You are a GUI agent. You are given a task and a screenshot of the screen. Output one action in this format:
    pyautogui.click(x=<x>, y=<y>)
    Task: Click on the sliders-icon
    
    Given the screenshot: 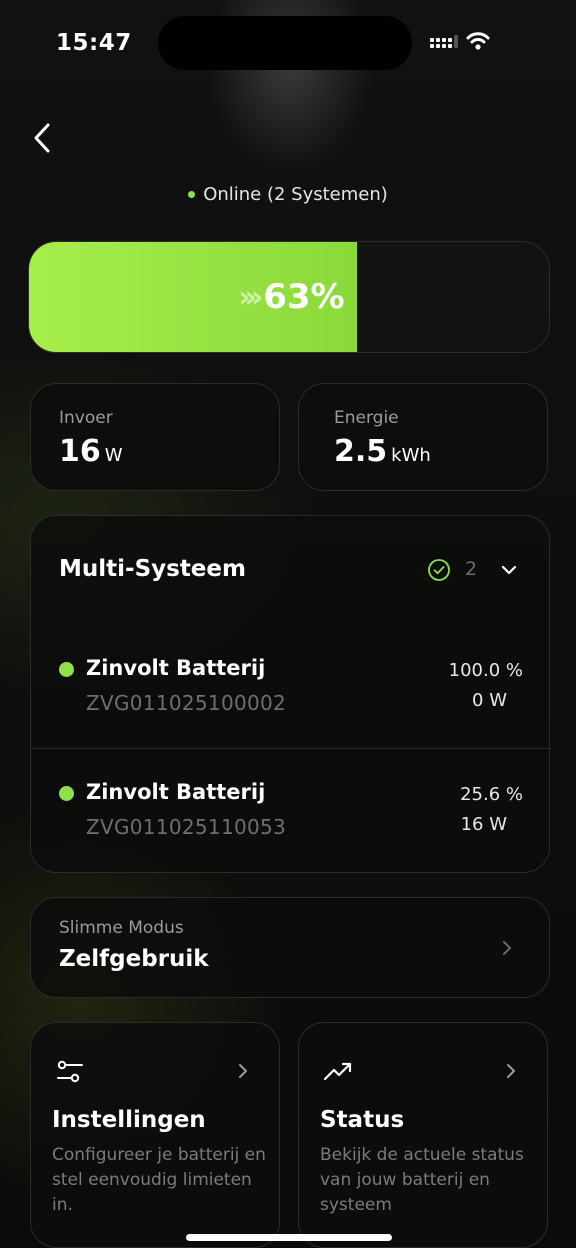 What is the action you would take?
    pyautogui.click(x=70, y=1071)
    